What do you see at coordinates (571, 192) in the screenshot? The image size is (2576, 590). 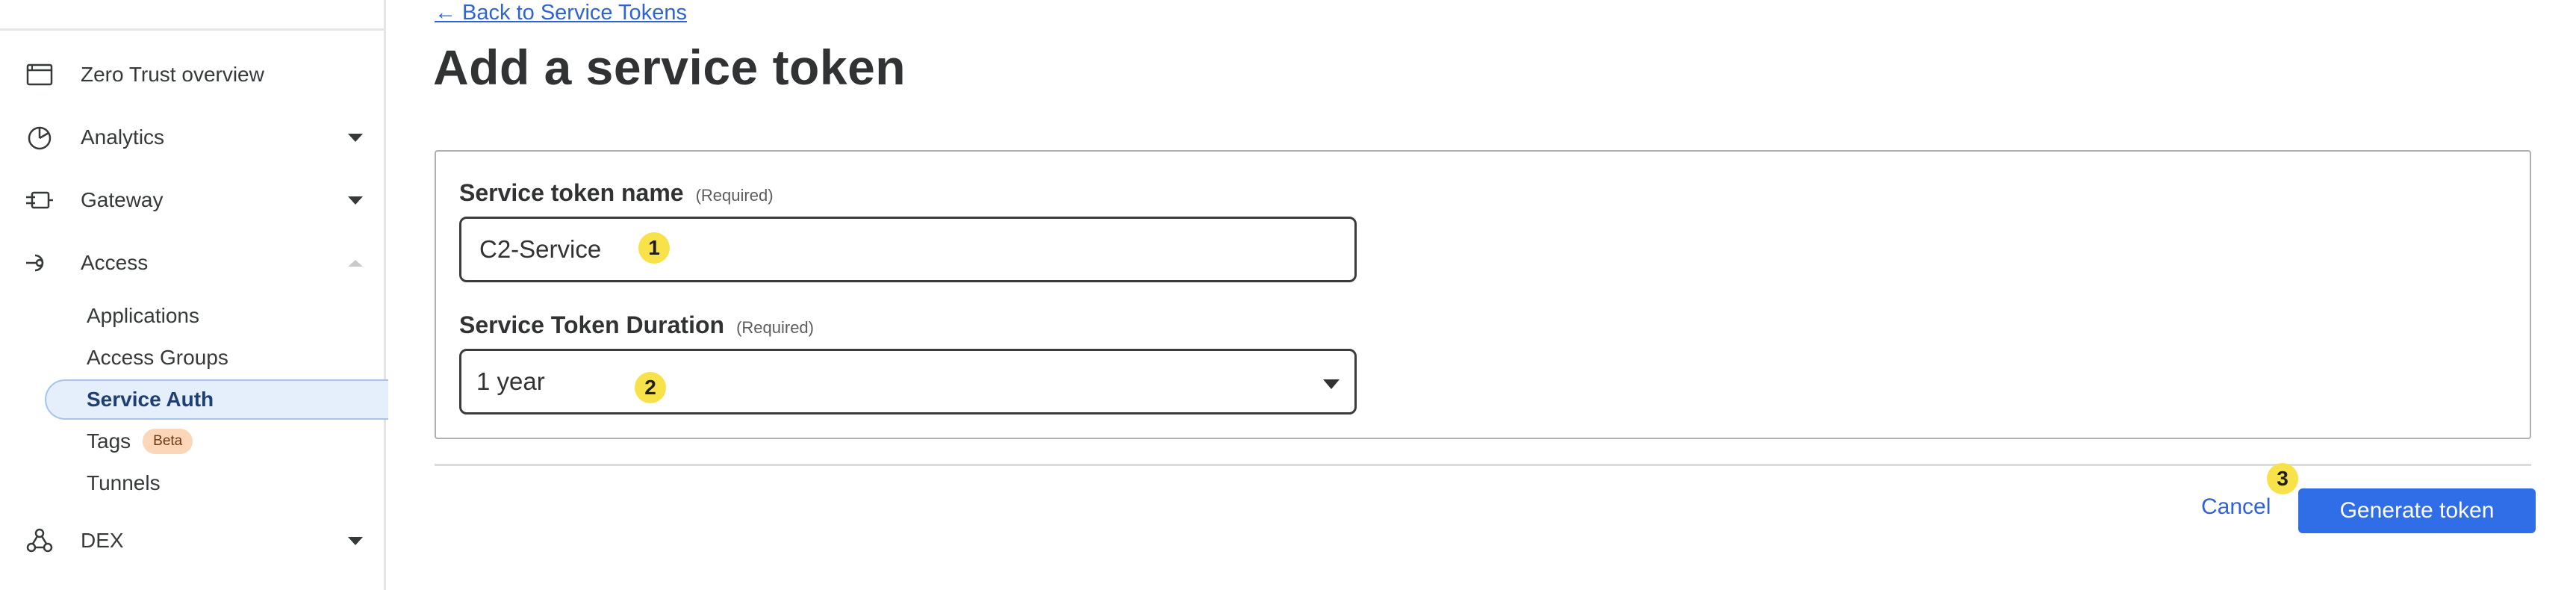 I see `field-label-text: Service token name` at bounding box center [571, 192].